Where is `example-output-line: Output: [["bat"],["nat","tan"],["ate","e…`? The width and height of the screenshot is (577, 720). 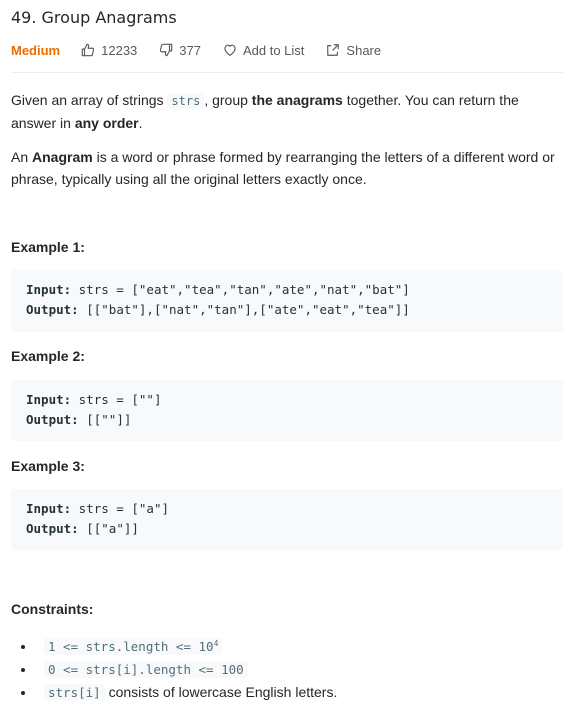 example-output-line: Output: [["bat"],["nat","tan"],["ate","e… is located at coordinates (218, 309).